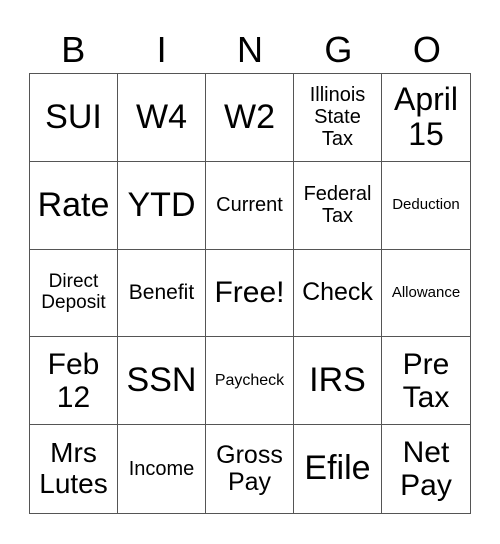  I want to click on bingo-cell: Paycheck, so click(250, 381).